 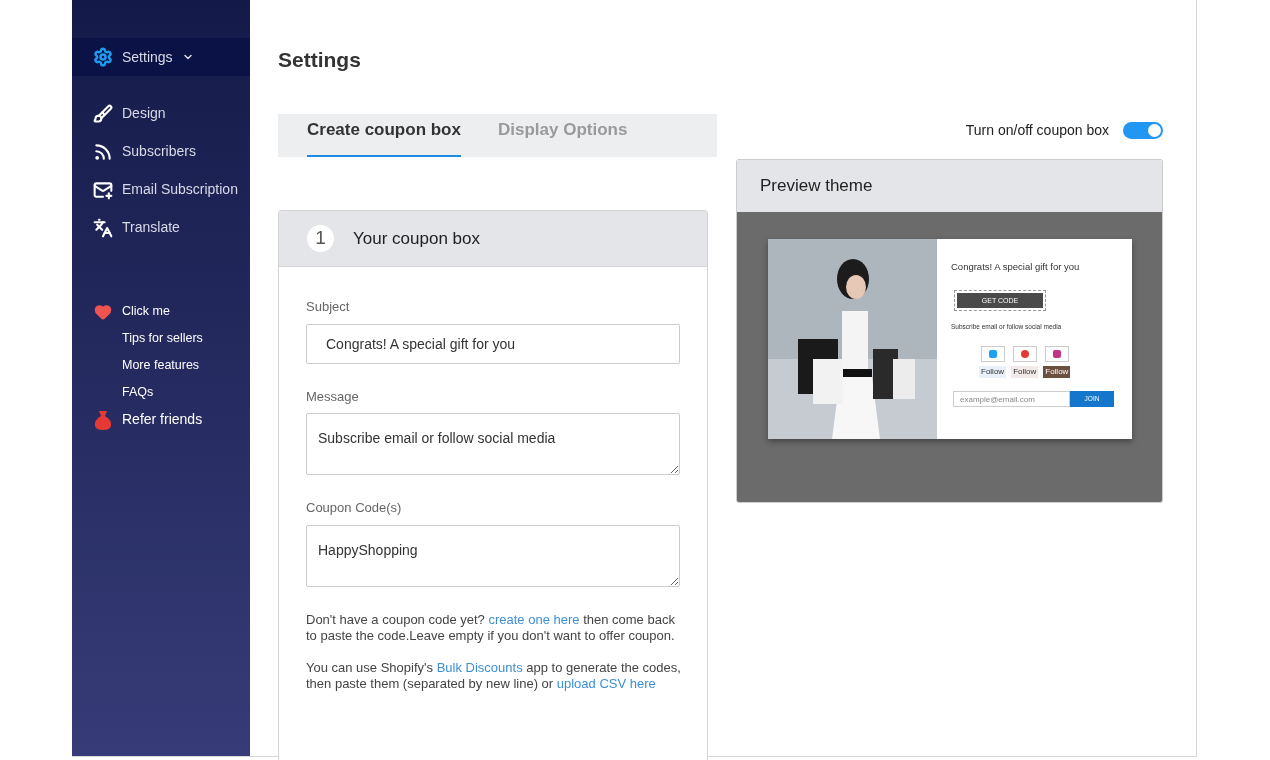 I want to click on help-link: create one here, so click(x=534, y=619).